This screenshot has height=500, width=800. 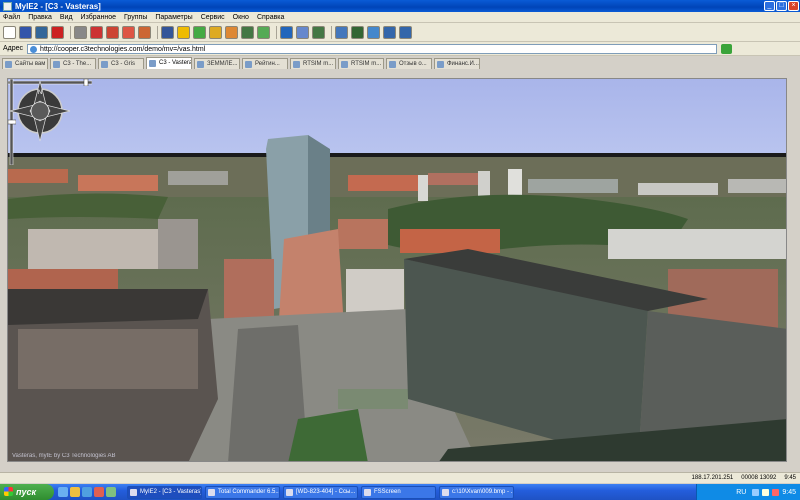 I want to click on maximize-button: □, so click(x=781, y=6).